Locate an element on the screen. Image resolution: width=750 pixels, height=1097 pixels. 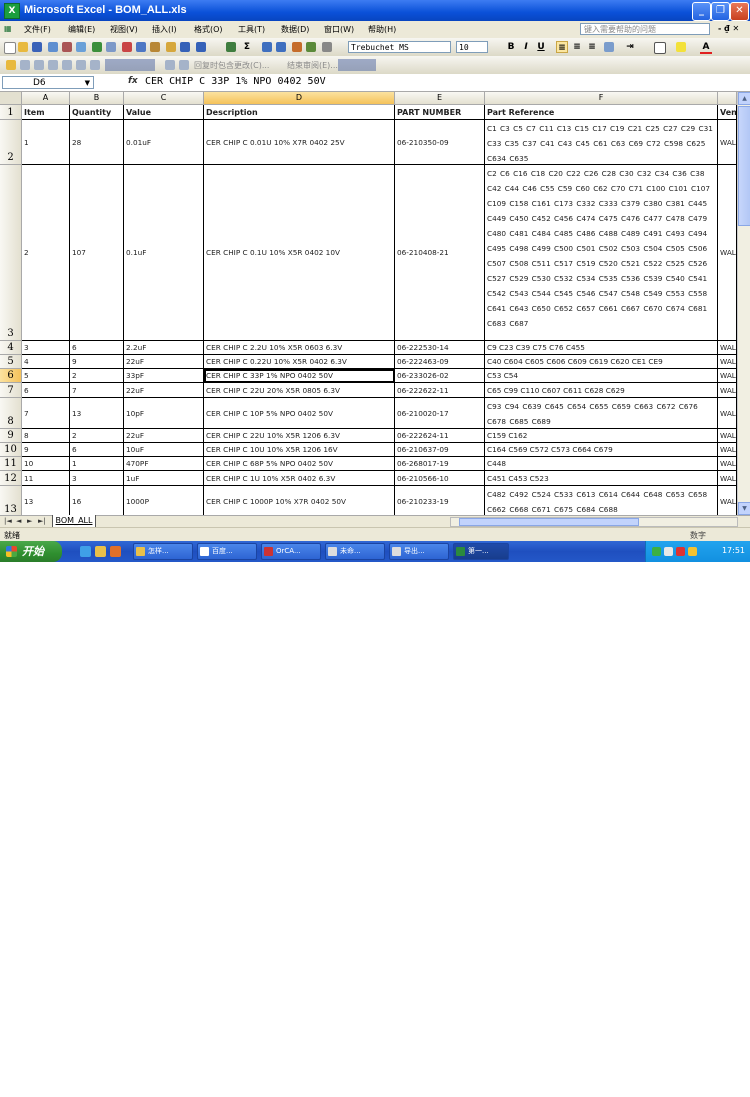
header-part-number: PART NUMBER is located at coordinates (440, 112).